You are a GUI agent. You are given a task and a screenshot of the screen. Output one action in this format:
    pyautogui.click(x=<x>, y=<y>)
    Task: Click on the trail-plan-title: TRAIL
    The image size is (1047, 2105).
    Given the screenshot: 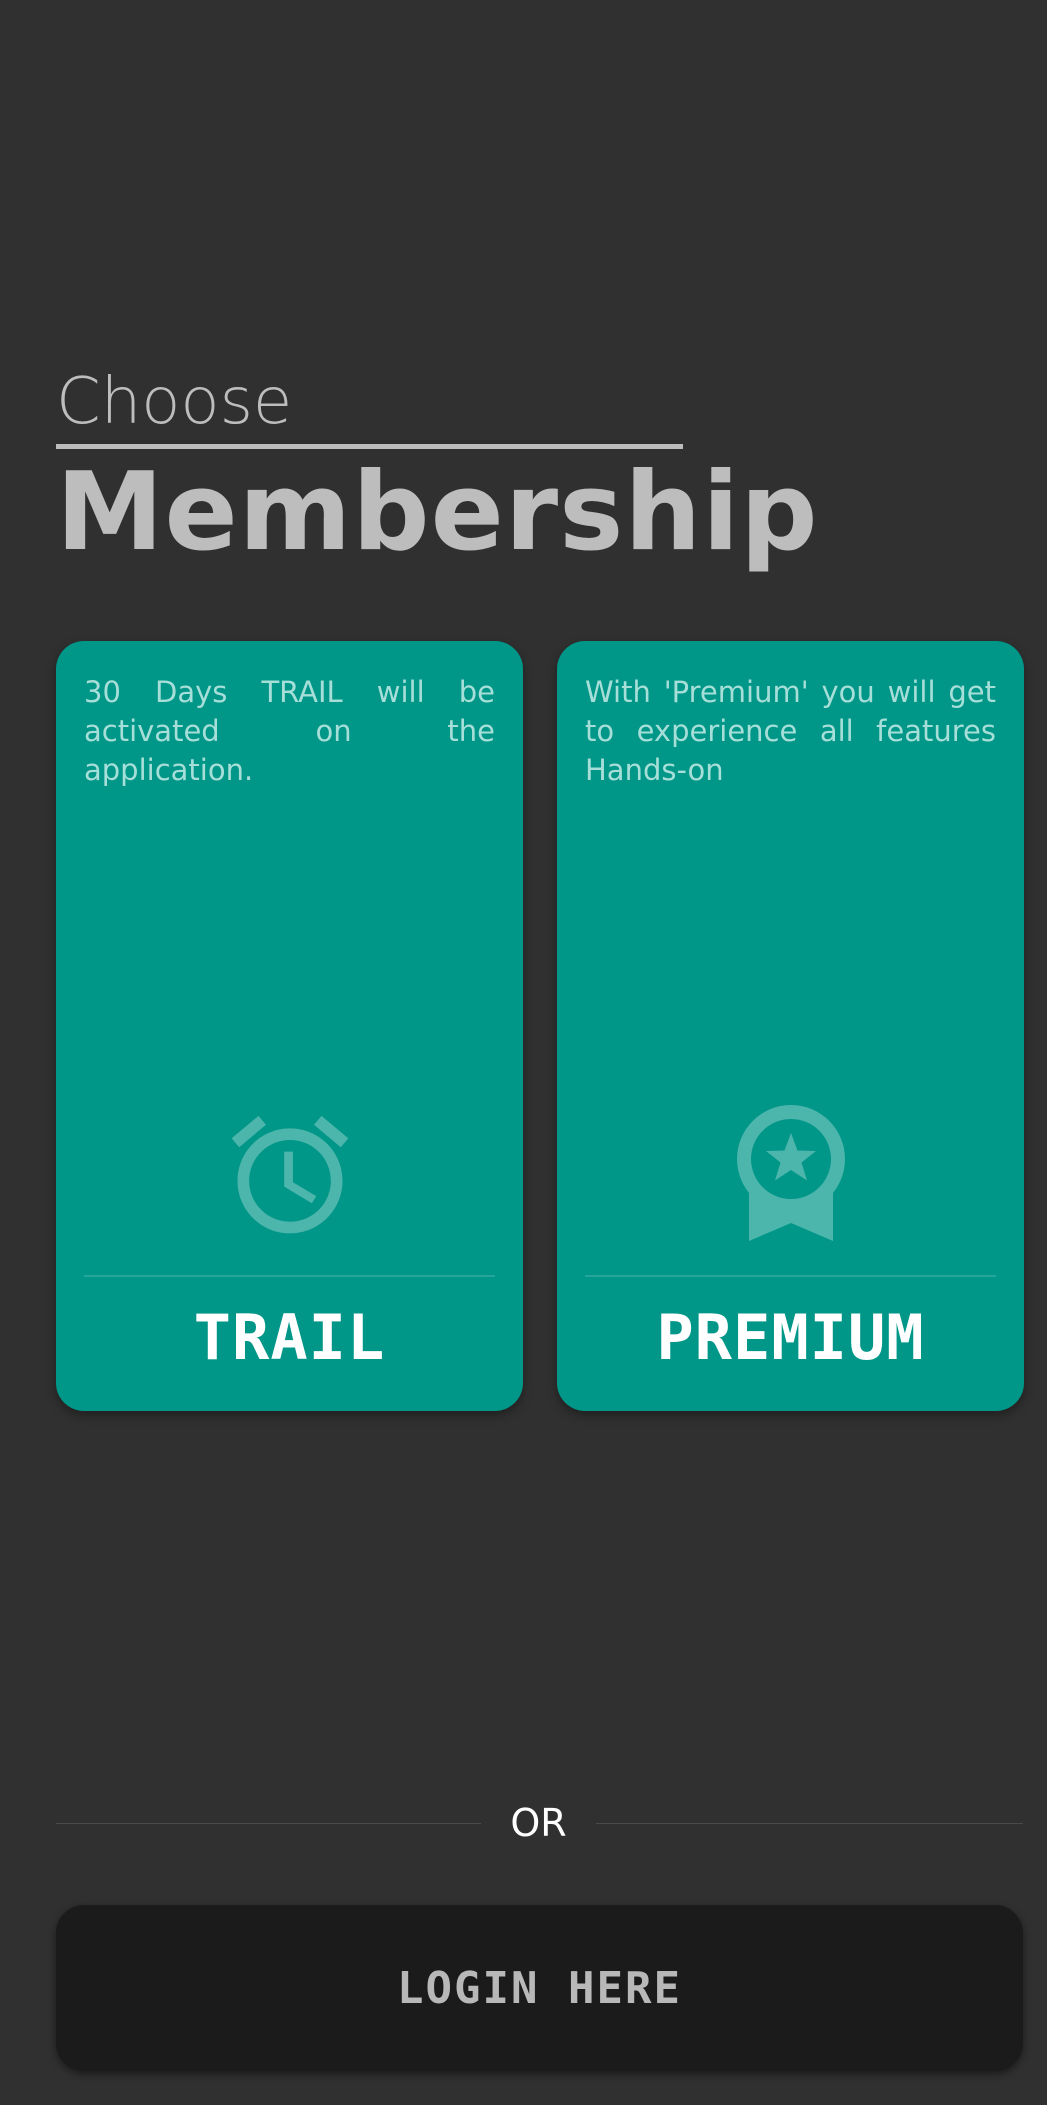 What is the action you would take?
    pyautogui.click(x=289, y=1337)
    